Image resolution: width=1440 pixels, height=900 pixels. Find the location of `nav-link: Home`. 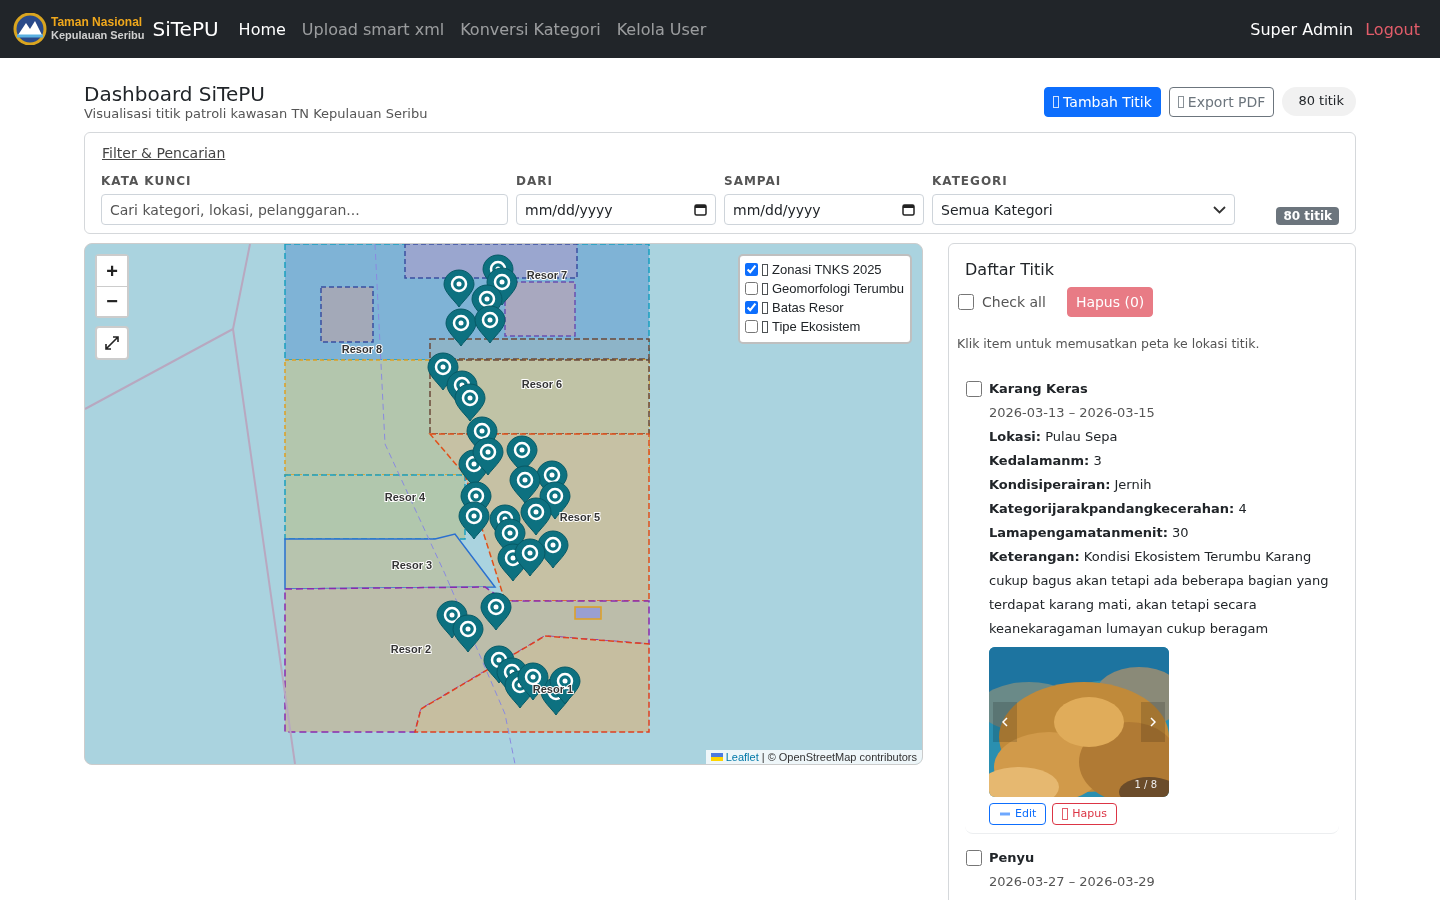

nav-link: Home is located at coordinates (262, 29).